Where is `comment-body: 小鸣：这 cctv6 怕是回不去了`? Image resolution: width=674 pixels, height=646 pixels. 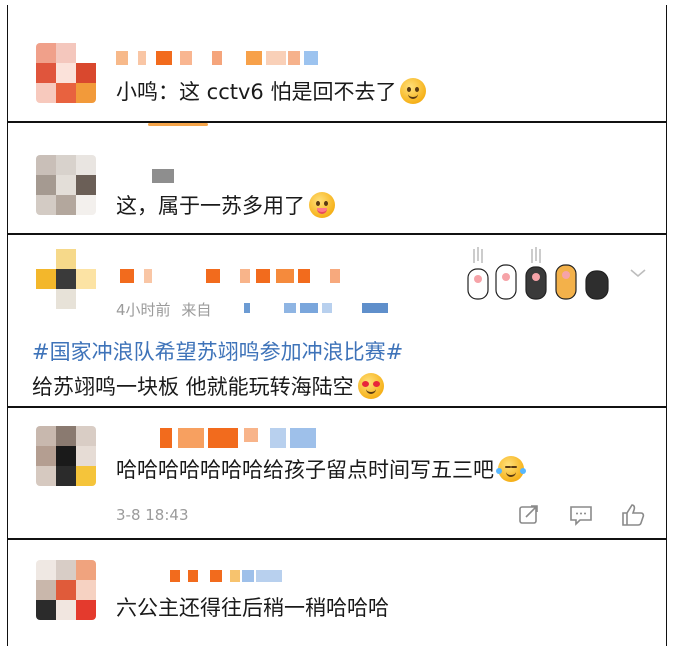
comment-body: 小鸣：这 cctv6 怕是回不去了 is located at coordinates (256, 92).